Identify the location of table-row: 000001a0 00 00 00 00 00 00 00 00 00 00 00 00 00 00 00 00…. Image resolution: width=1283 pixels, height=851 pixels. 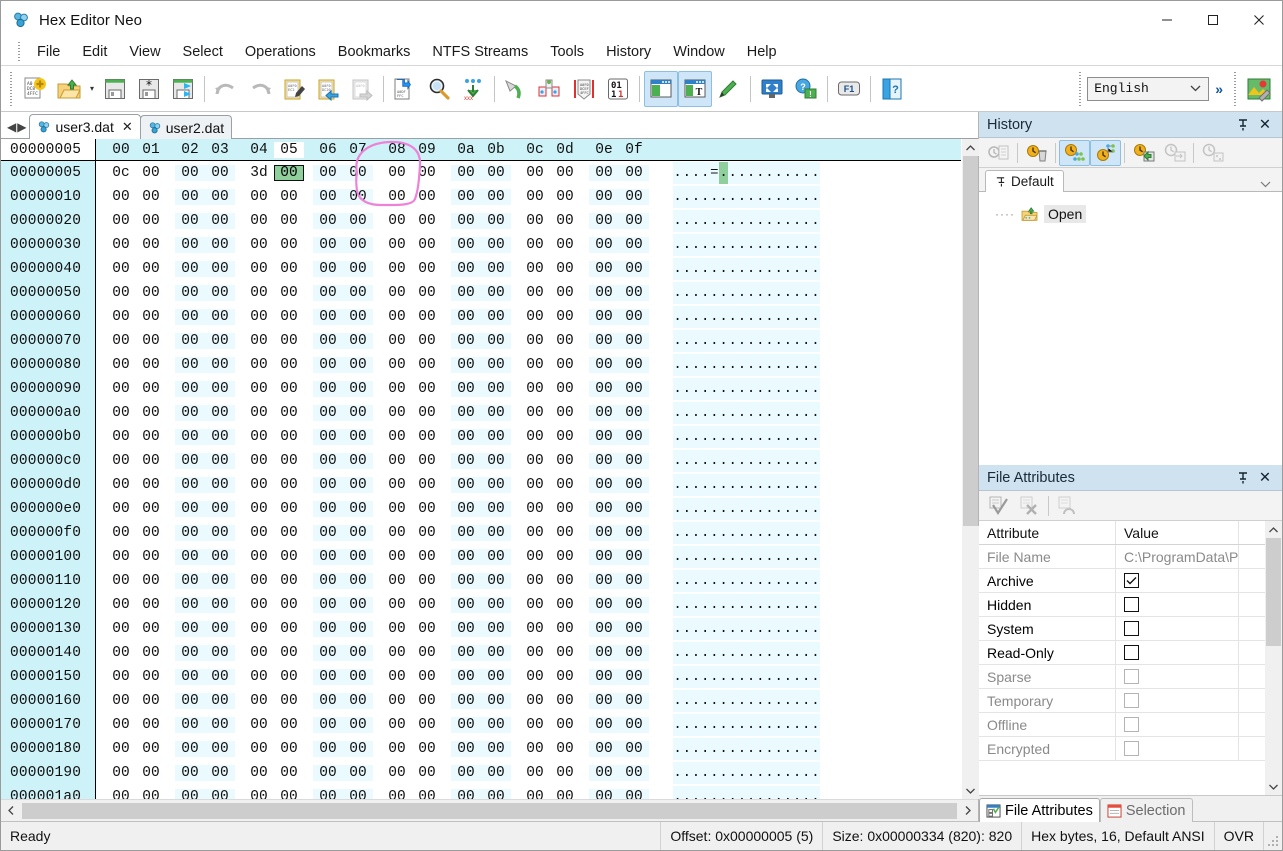
(481, 792).